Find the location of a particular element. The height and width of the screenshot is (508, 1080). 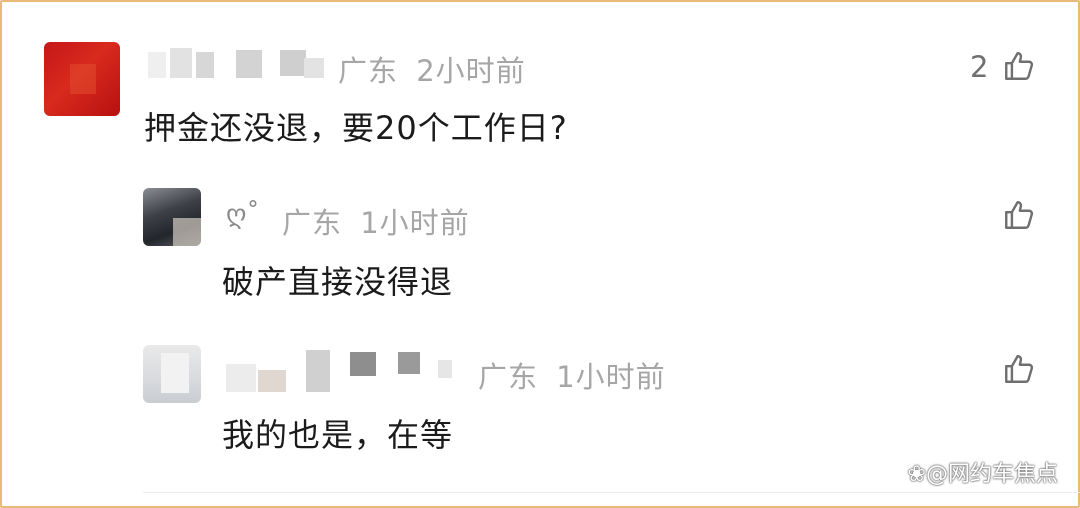

watermark: ❀@网约车焦点 is located at coordinates (983, 472).